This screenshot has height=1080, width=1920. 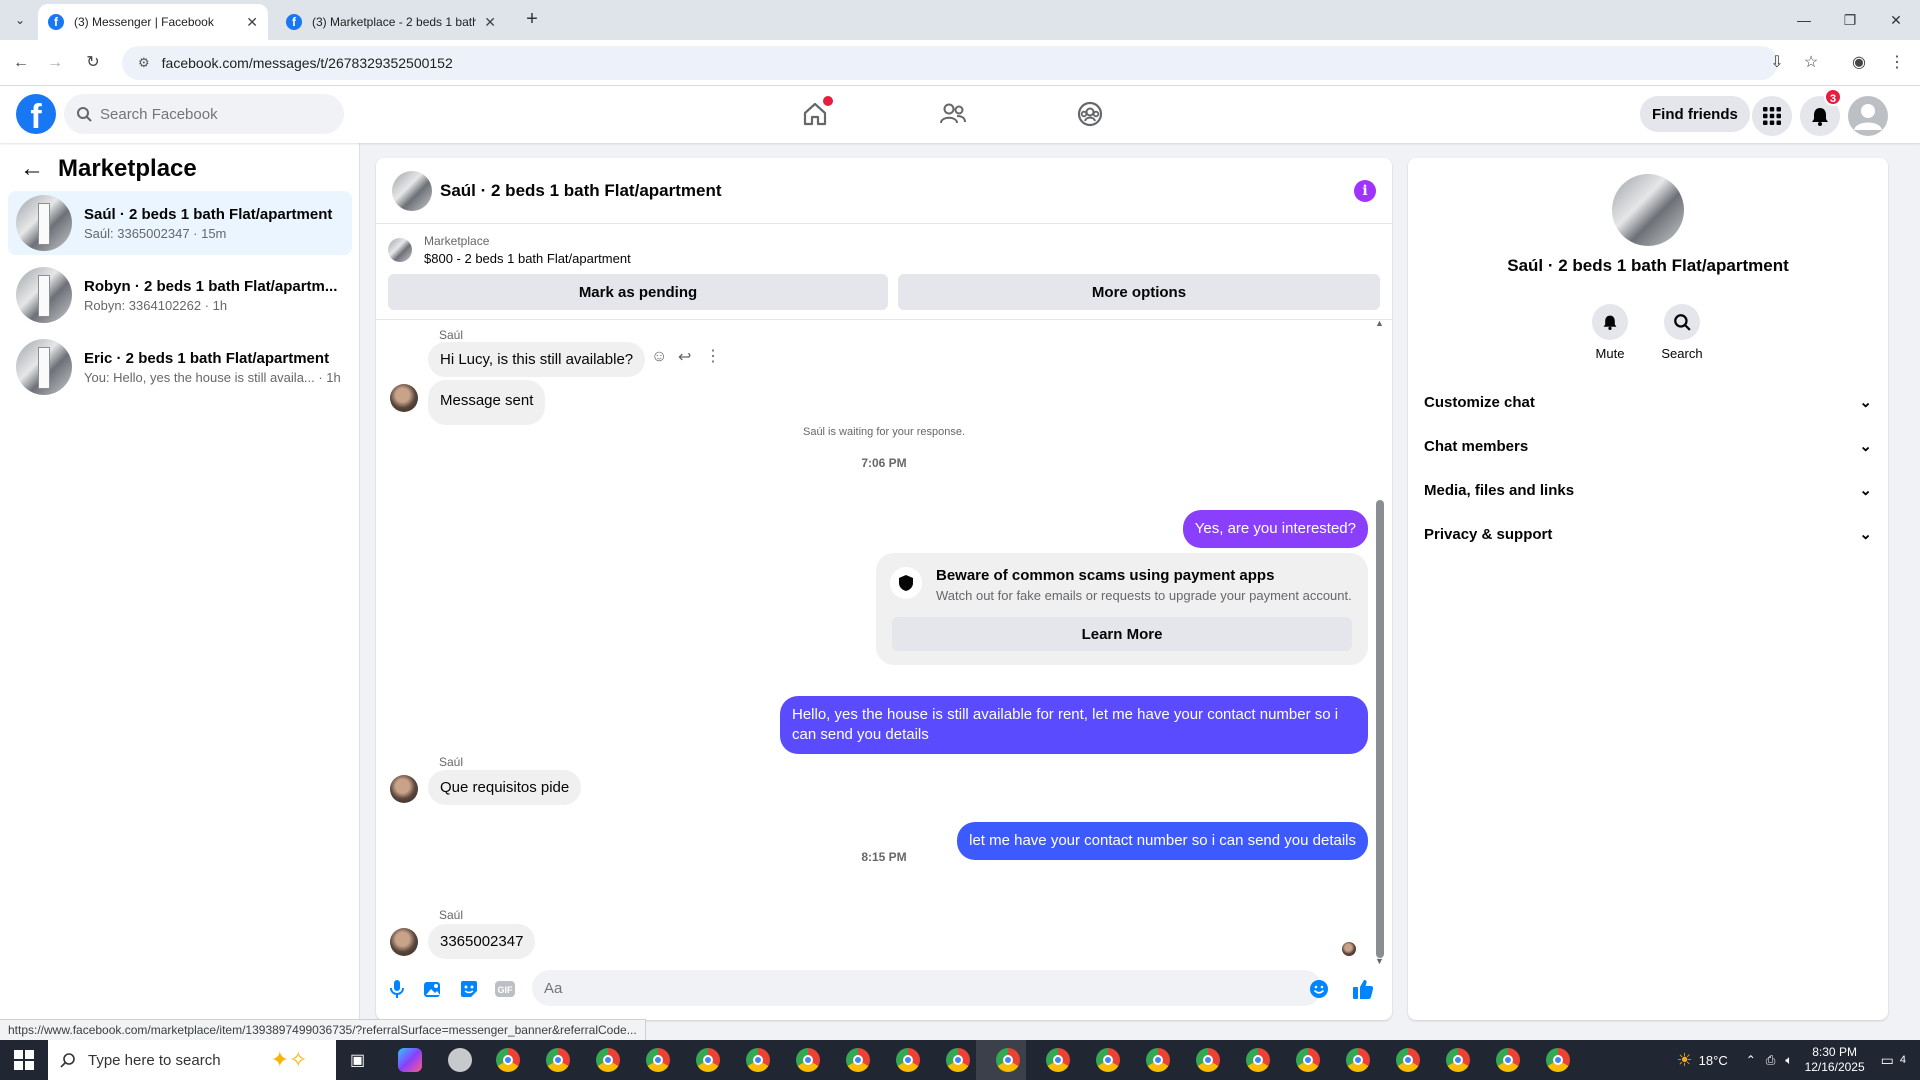 I want to click on site-info-icon: ⚙, so click(x=144, y=63).